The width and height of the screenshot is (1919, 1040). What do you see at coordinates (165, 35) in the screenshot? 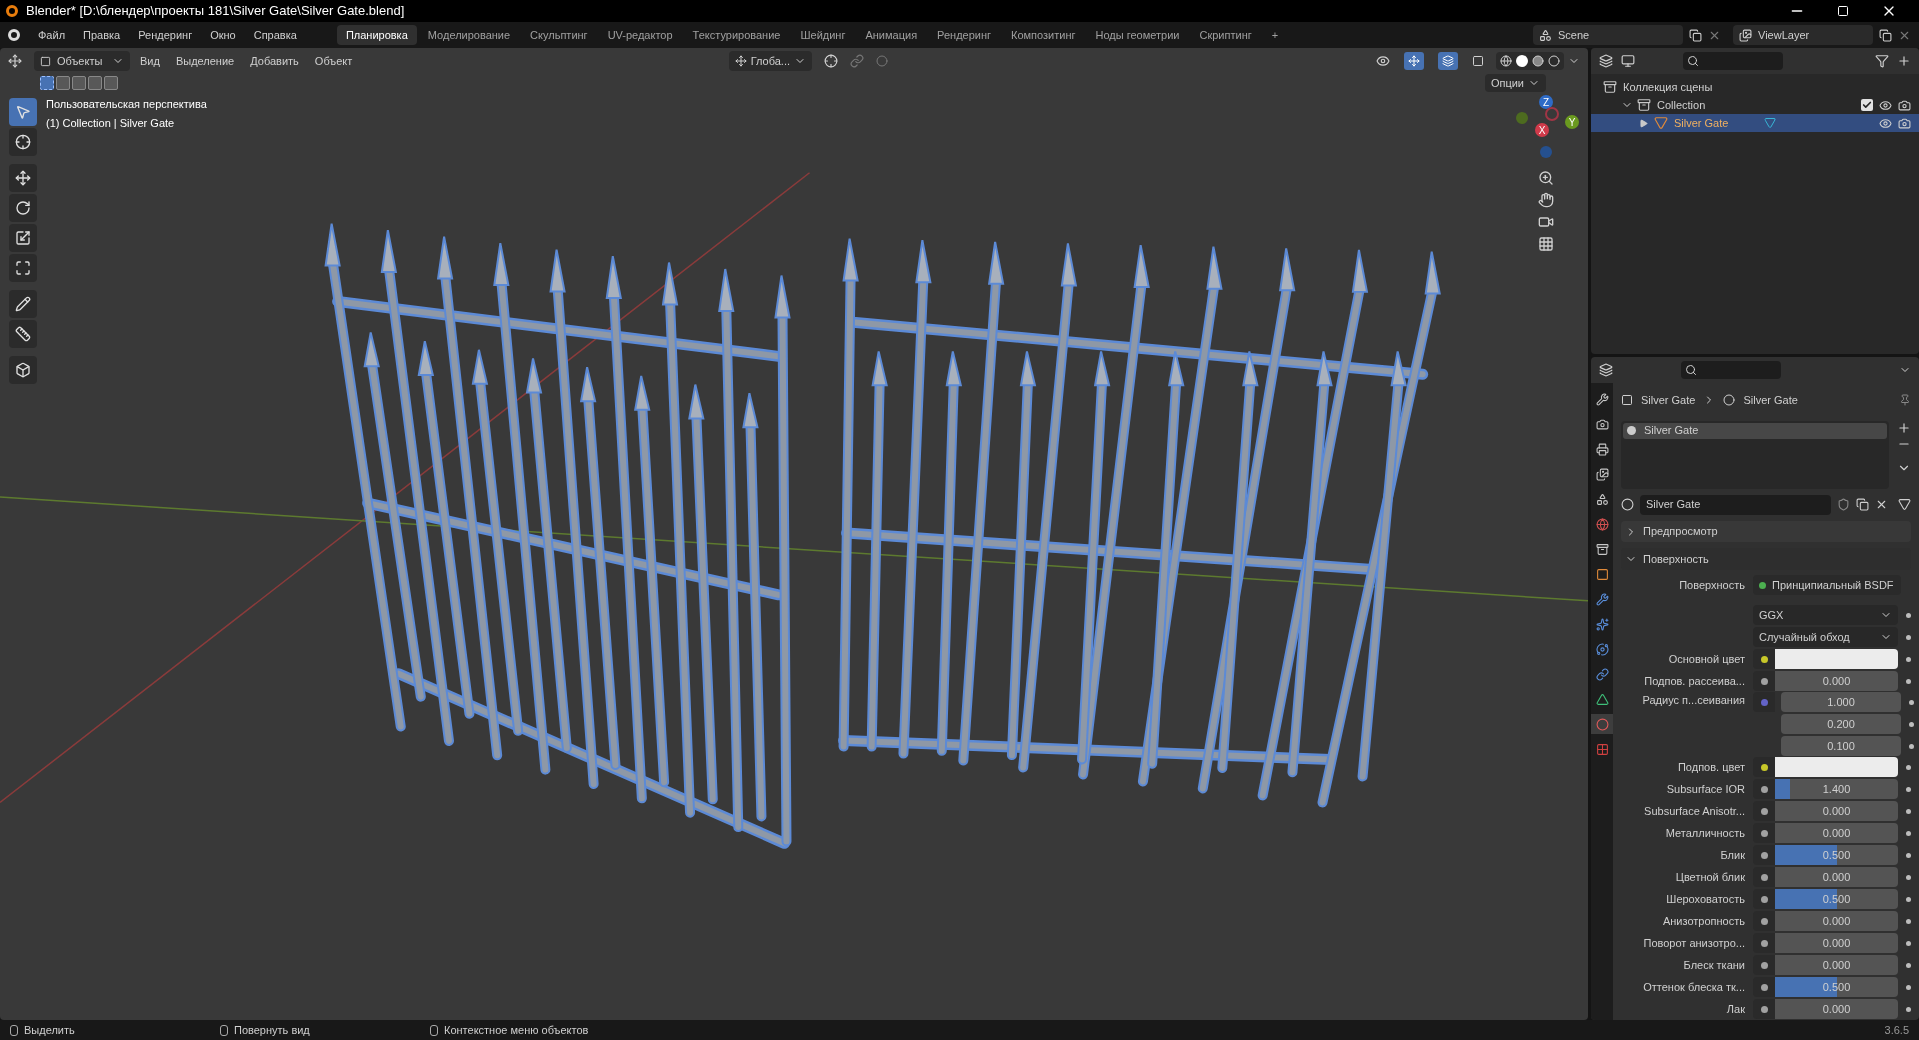
I see `menu-item: Рендеринг` at bounding box center [165, 35].